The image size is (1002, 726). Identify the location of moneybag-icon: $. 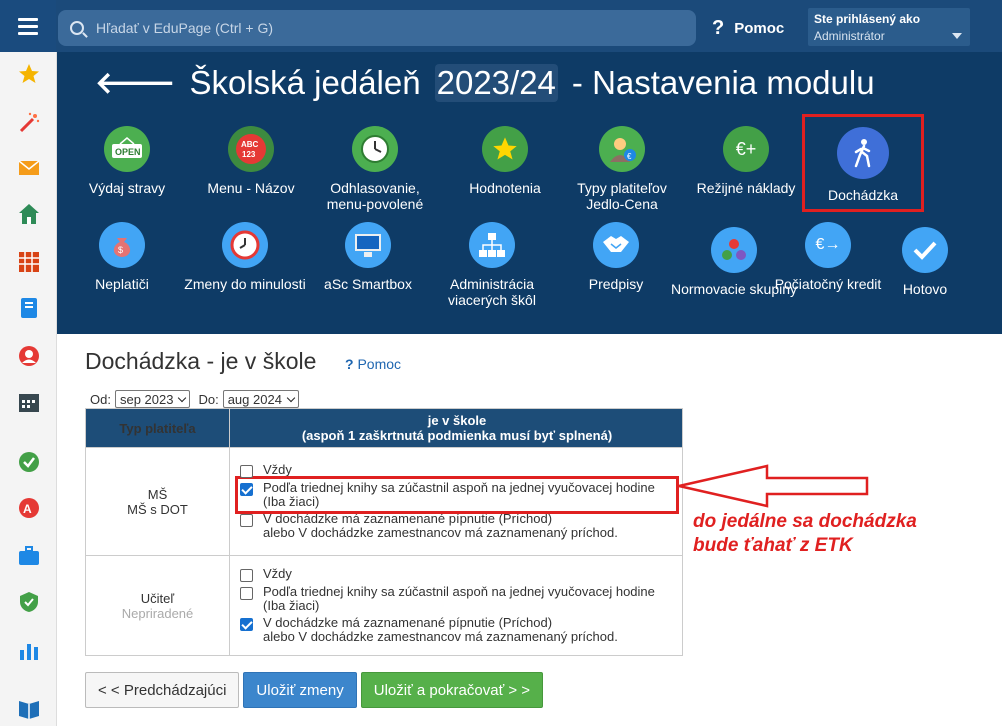
(122, 245).